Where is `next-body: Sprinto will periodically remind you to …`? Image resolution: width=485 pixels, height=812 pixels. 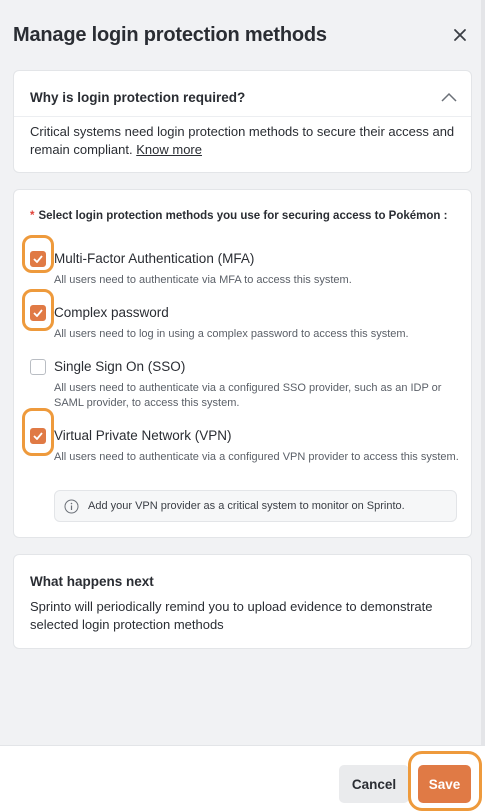
next-body: Sprinto will periodically remind you to … is located at coordinates (231, 615).